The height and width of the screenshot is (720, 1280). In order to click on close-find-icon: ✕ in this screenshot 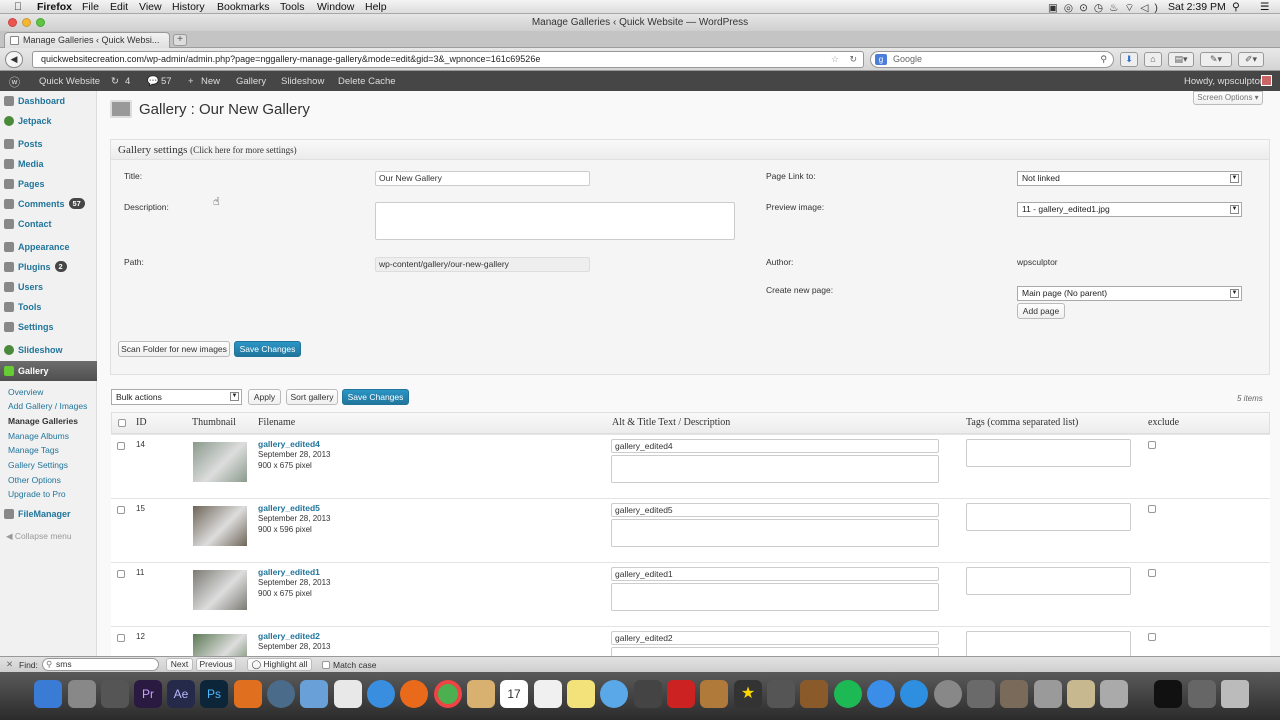, I will do `click(9, 664)`.